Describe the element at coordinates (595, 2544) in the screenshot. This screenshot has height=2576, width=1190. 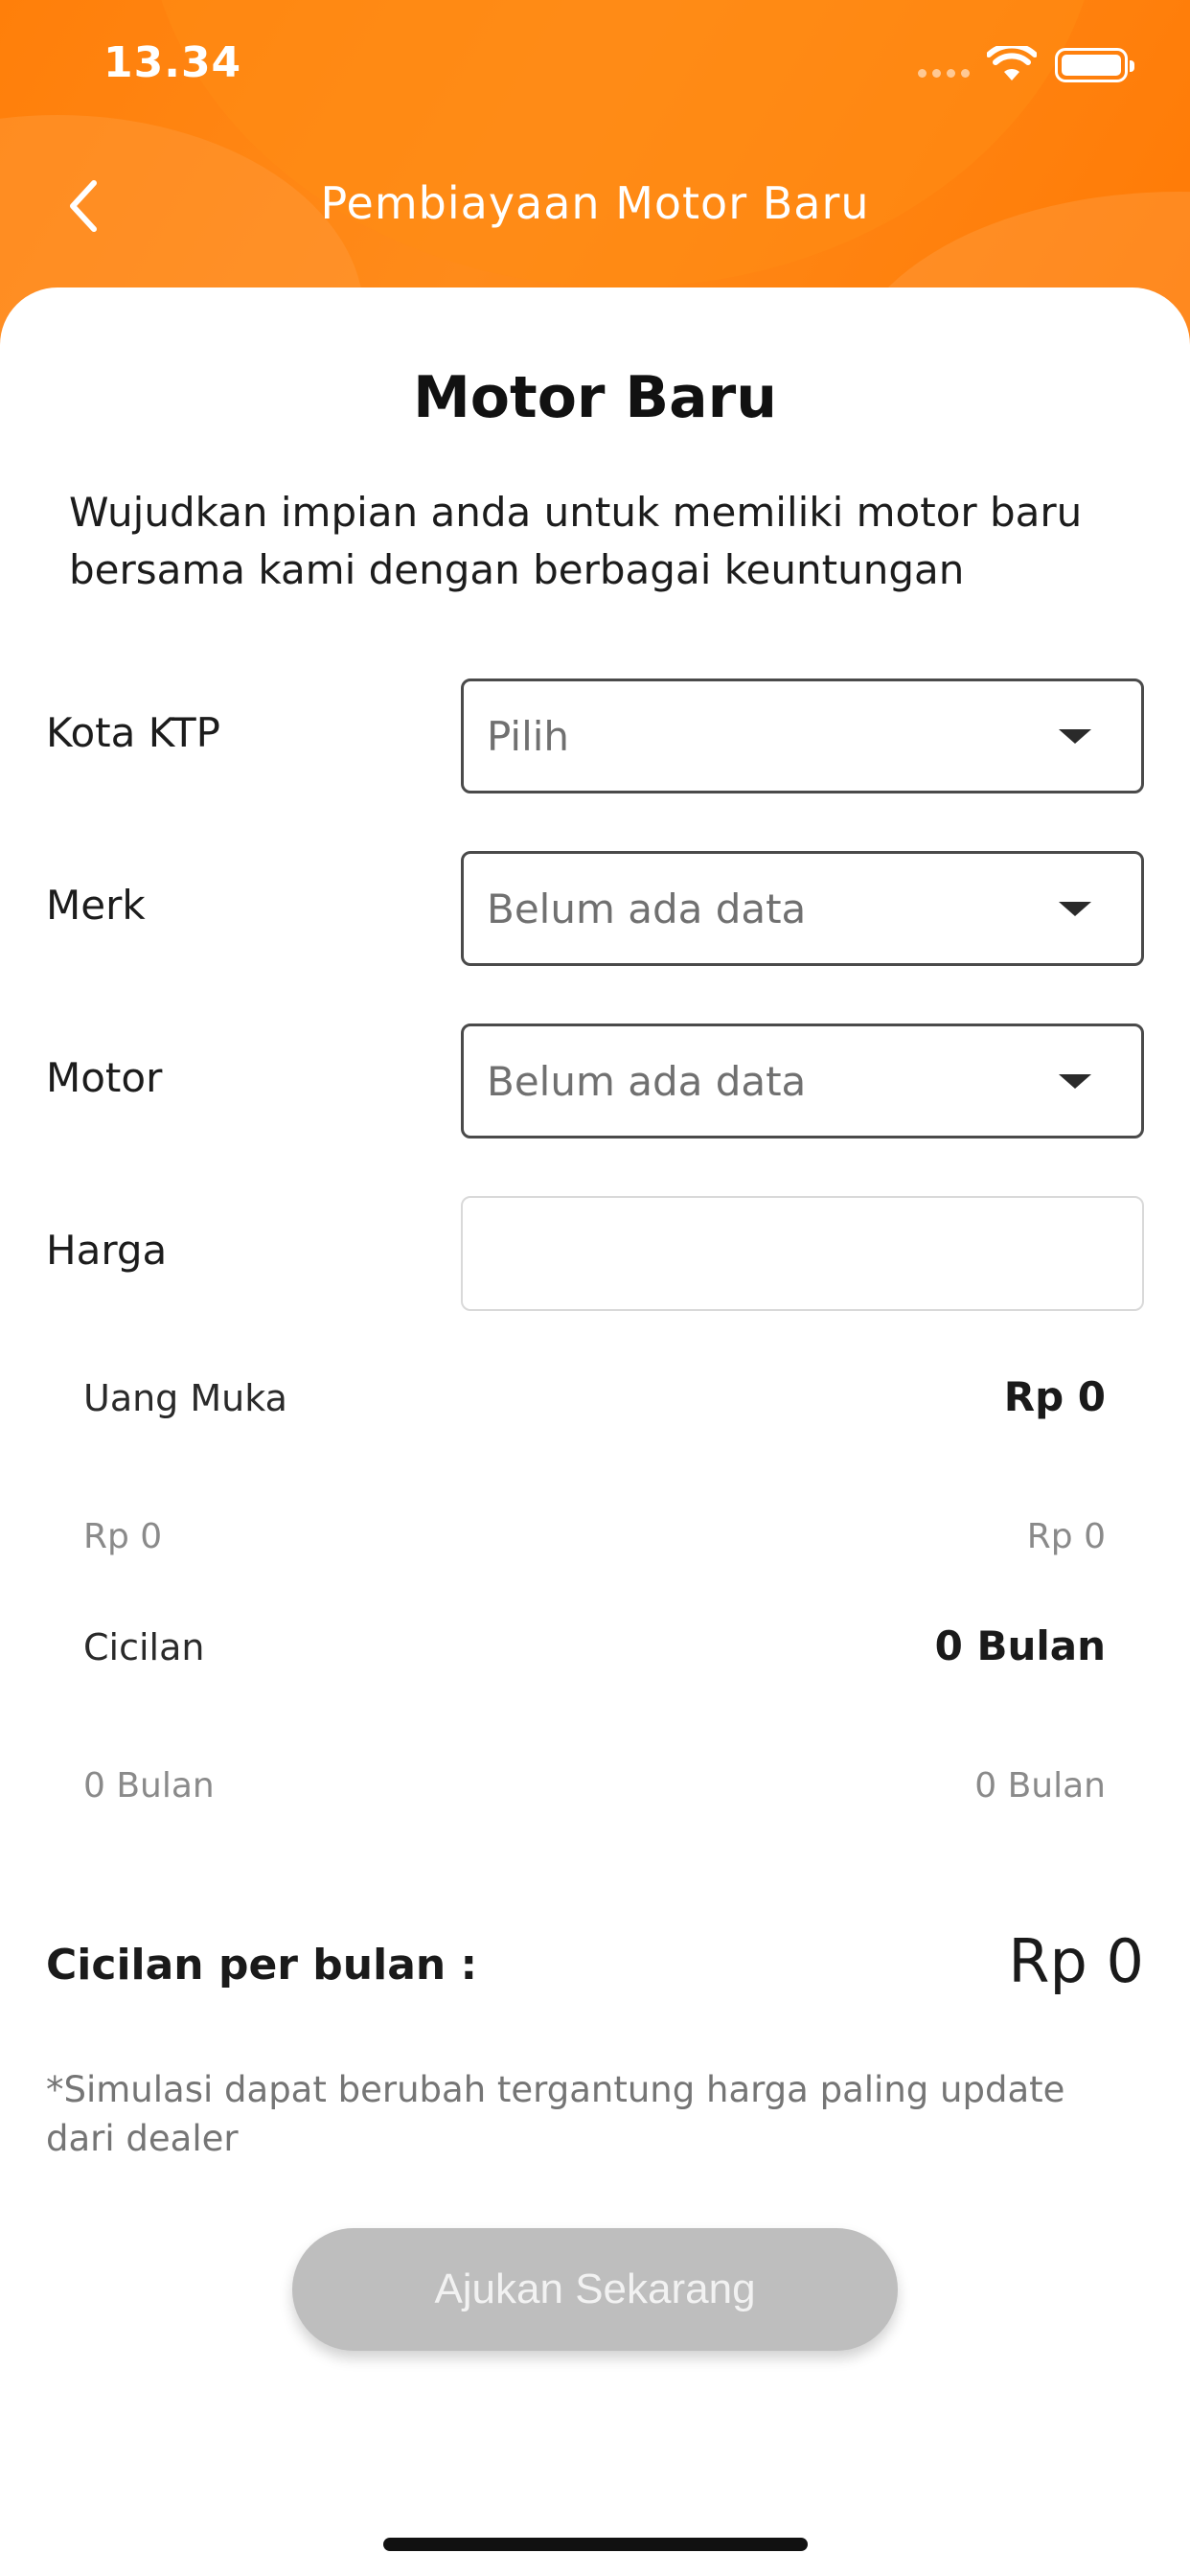
I see `home-indicator` at that location.